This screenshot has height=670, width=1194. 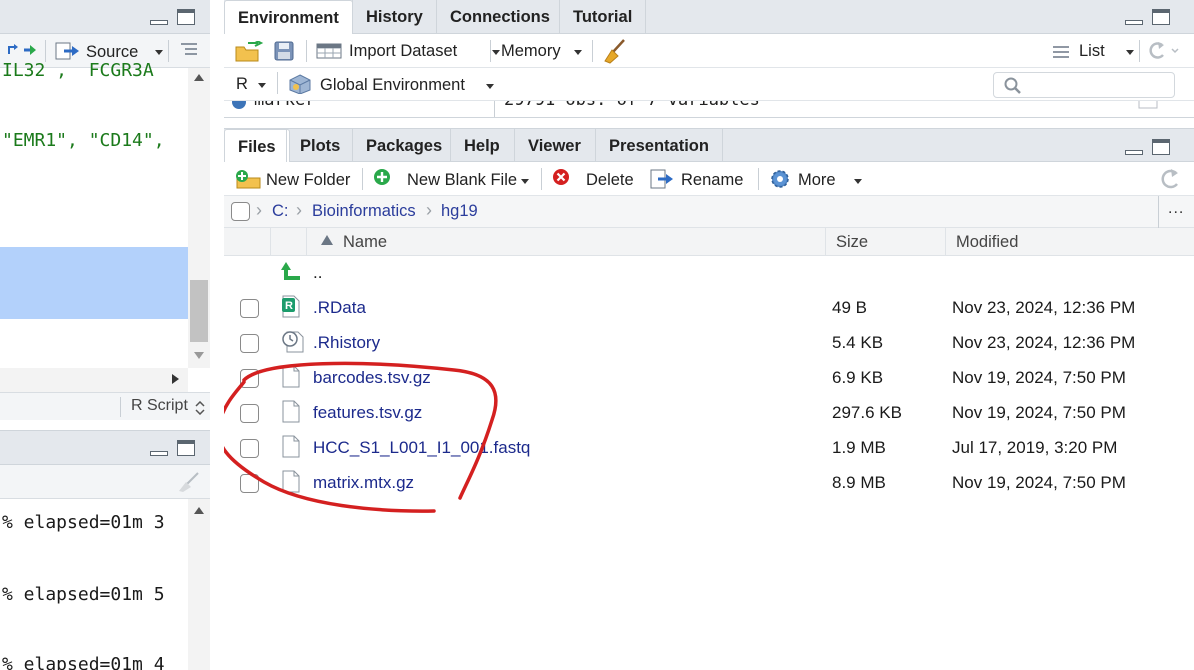 I want to click on new-folder-button: New Folder, so click(x=296, y=179).